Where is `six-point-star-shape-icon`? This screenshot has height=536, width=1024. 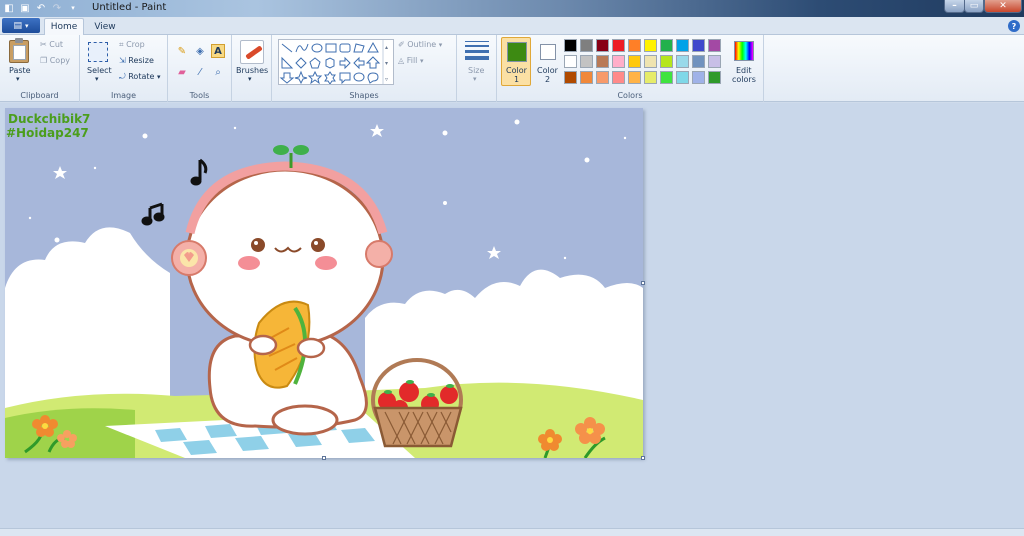
six-point-star-shape-icon is located at coordinates (330, 78).